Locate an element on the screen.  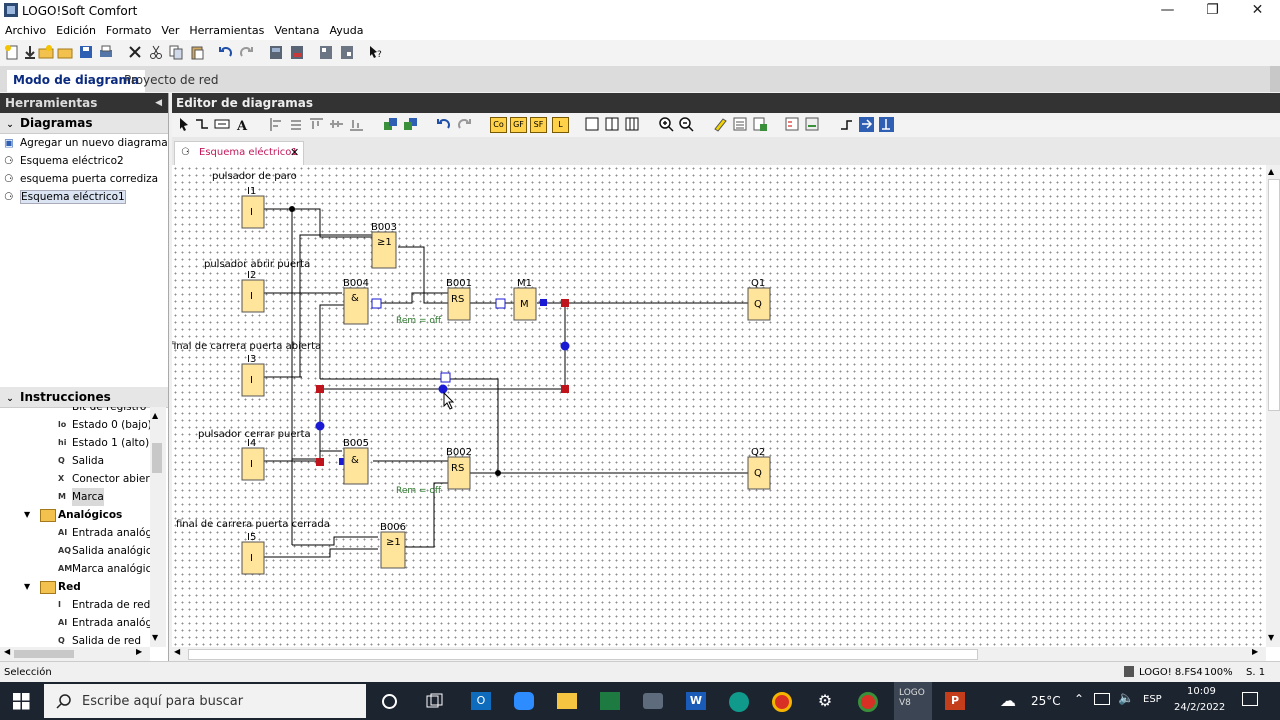
editor-undo-icon is located at coordinates (444, 124).